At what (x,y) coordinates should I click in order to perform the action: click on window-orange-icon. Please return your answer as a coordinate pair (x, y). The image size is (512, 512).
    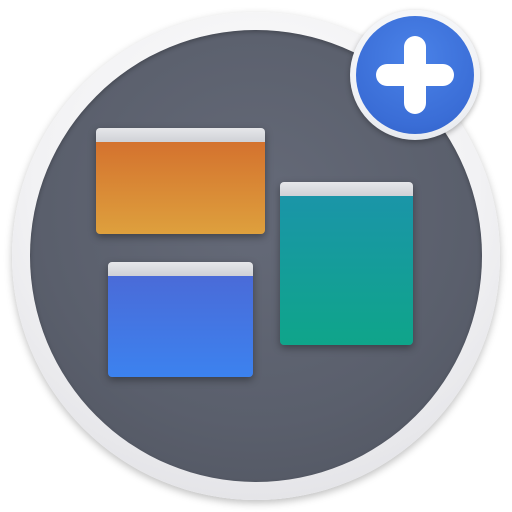
    Looking at the image, I should click on (180, 181).